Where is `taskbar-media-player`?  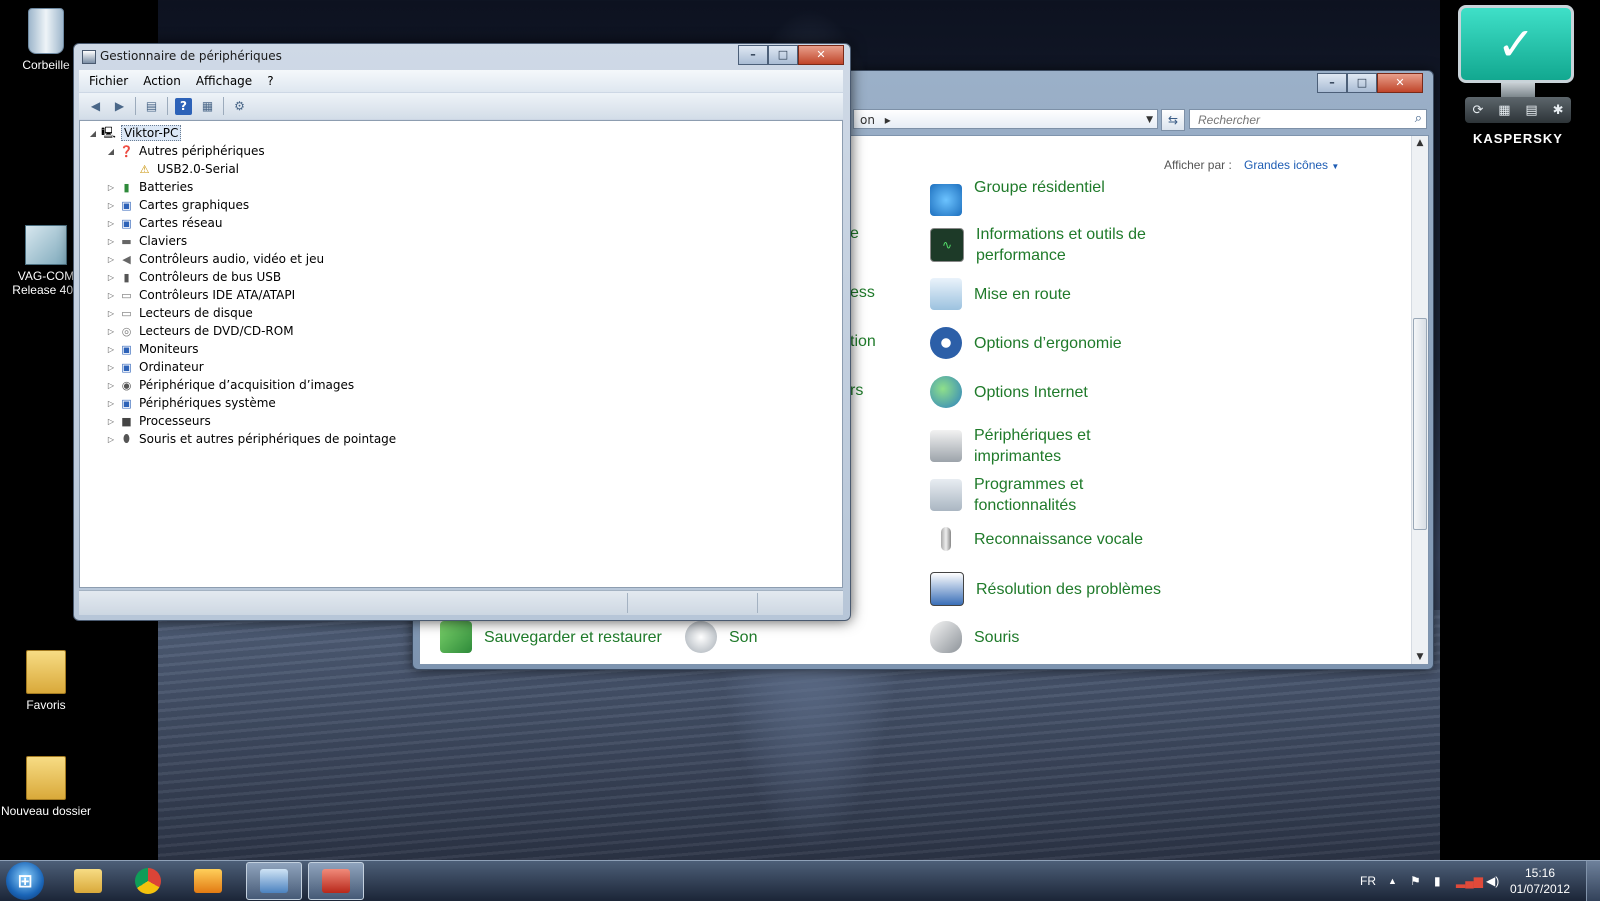 taskbar-media-player is located at coordinates (208, 881).